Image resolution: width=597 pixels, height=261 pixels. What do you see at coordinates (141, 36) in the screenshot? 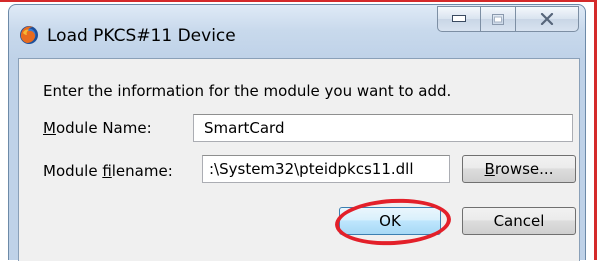
I see `window-title: Load PKCS#11 Device` at bounding box center [141, 36].